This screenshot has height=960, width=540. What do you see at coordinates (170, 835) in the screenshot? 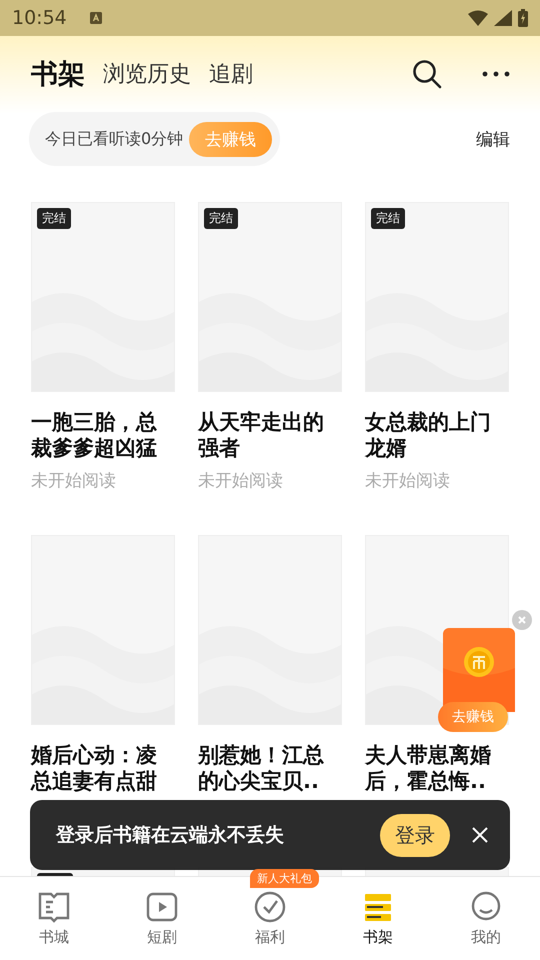
I see `toast-message: 登录后书籍在云端永不丢失` at bounding box center [170, 835].